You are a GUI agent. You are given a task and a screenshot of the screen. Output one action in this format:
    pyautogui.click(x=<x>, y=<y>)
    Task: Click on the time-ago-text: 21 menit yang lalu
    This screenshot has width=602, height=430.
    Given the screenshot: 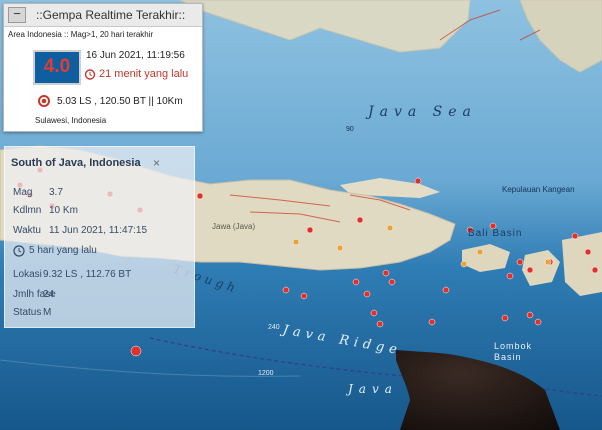 What is the action you would take?
    pyautogui.click(x=144, y=74)
    